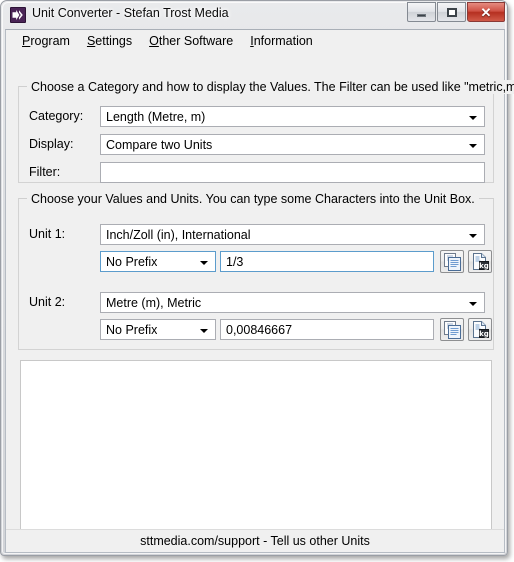  Describe the element at coordinates (18, 15) in the screenshot. I see `double-arrow-icon` at that location.